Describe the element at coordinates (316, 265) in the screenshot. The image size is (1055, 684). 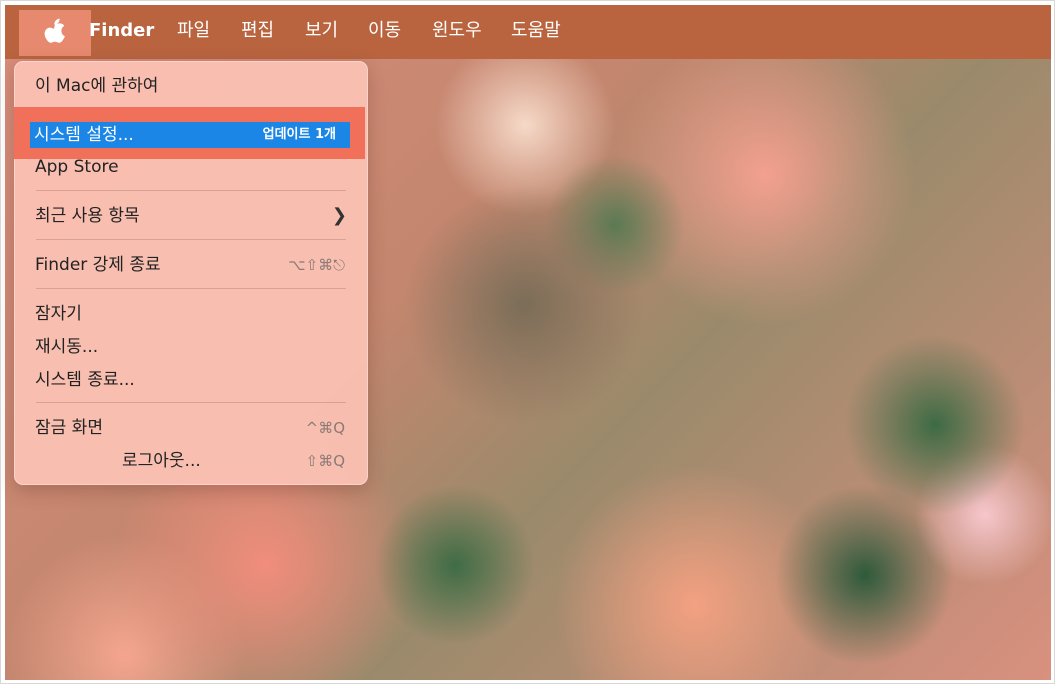
I see `force-quit-shortcut: ⌥⇧⌘⎋` at that location.